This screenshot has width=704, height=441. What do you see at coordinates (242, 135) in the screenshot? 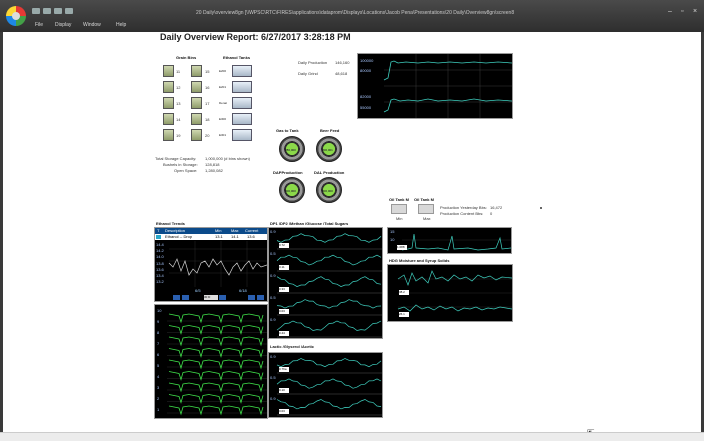
I see `ethanol-tank-e301` at bounding box center [242, 135].